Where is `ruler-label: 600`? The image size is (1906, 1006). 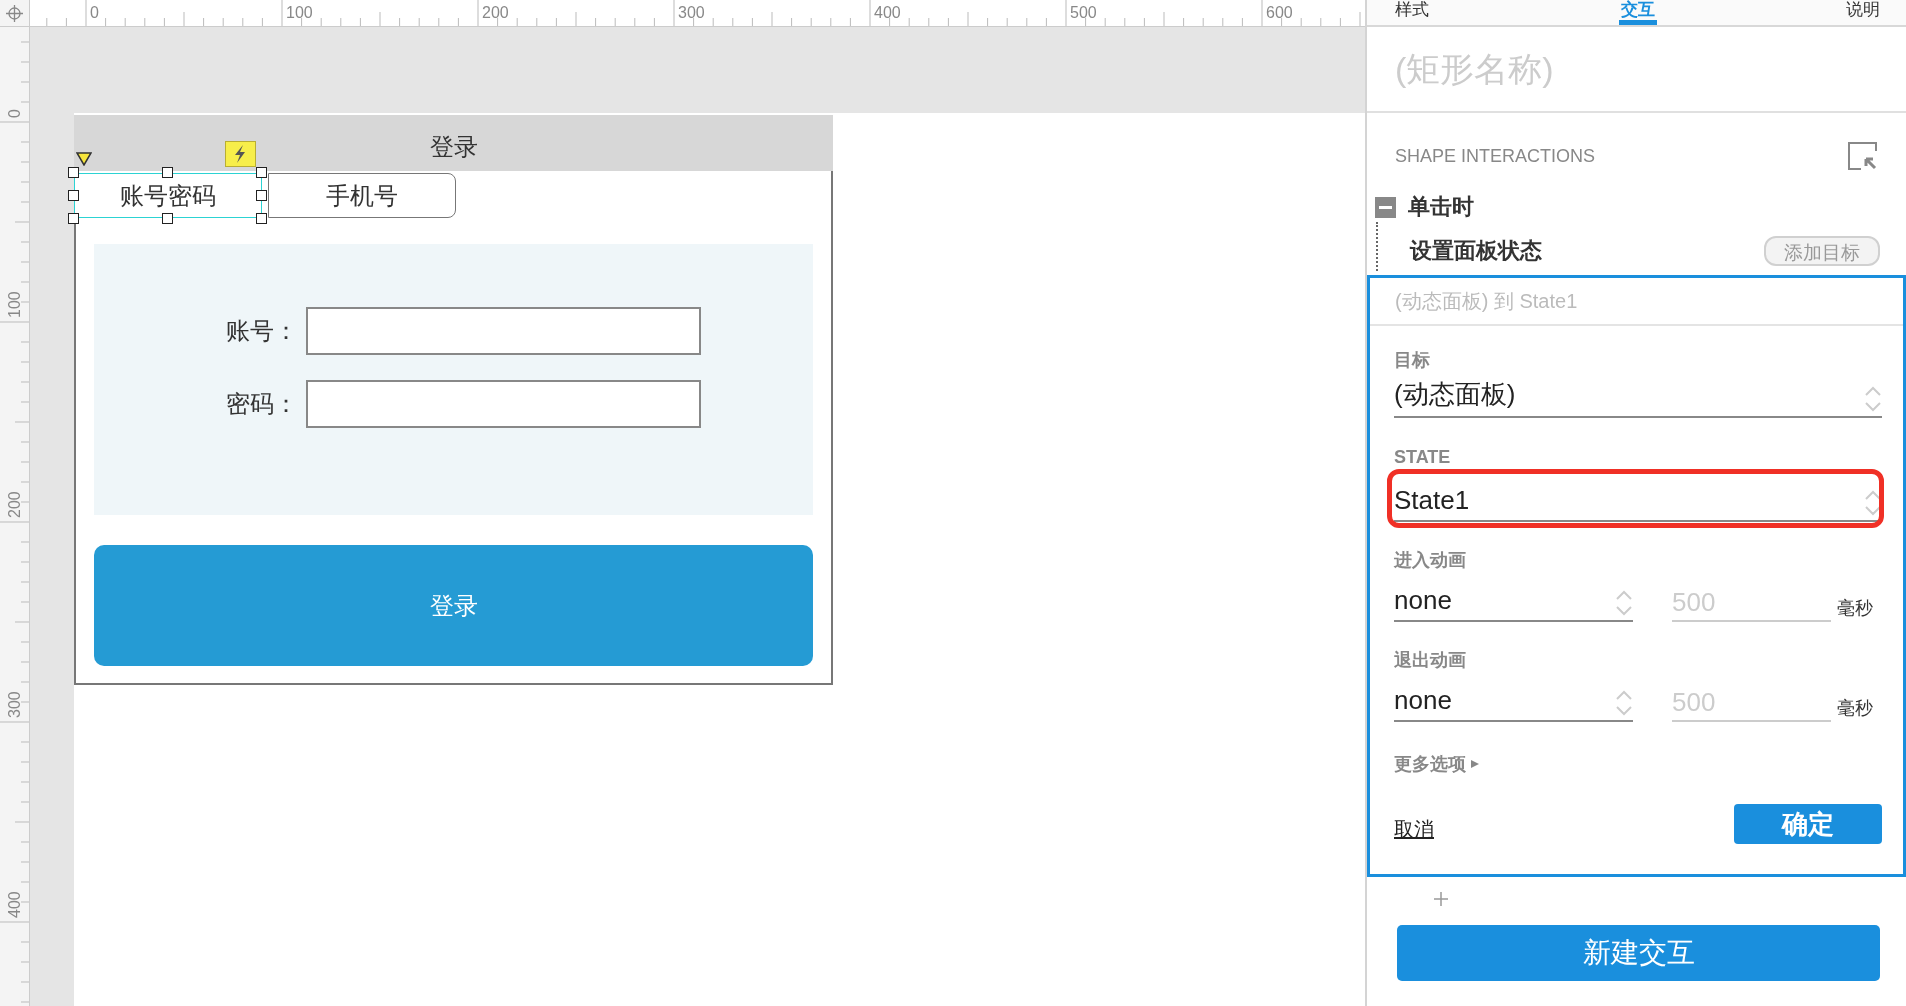
ruler-label: 600 is located at coordinates (1279, 12).